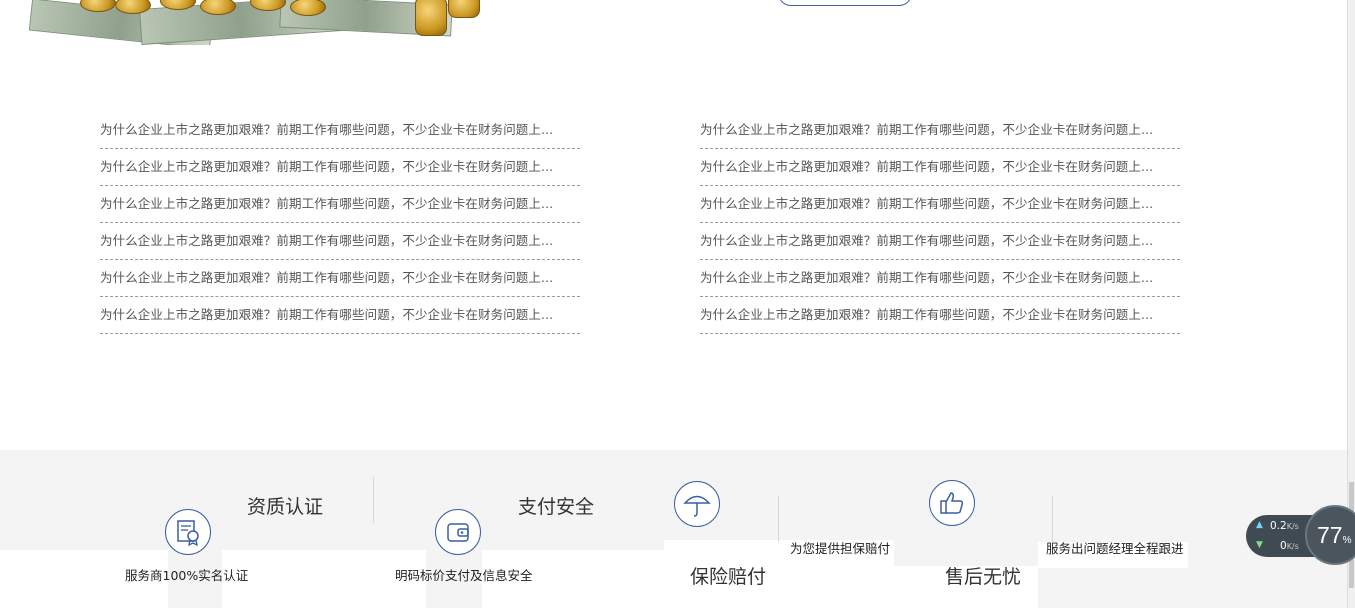 The width and height of the screenshot is (1355, 608). I want to click on qualification-title: 资质认证, so click(285, 507).